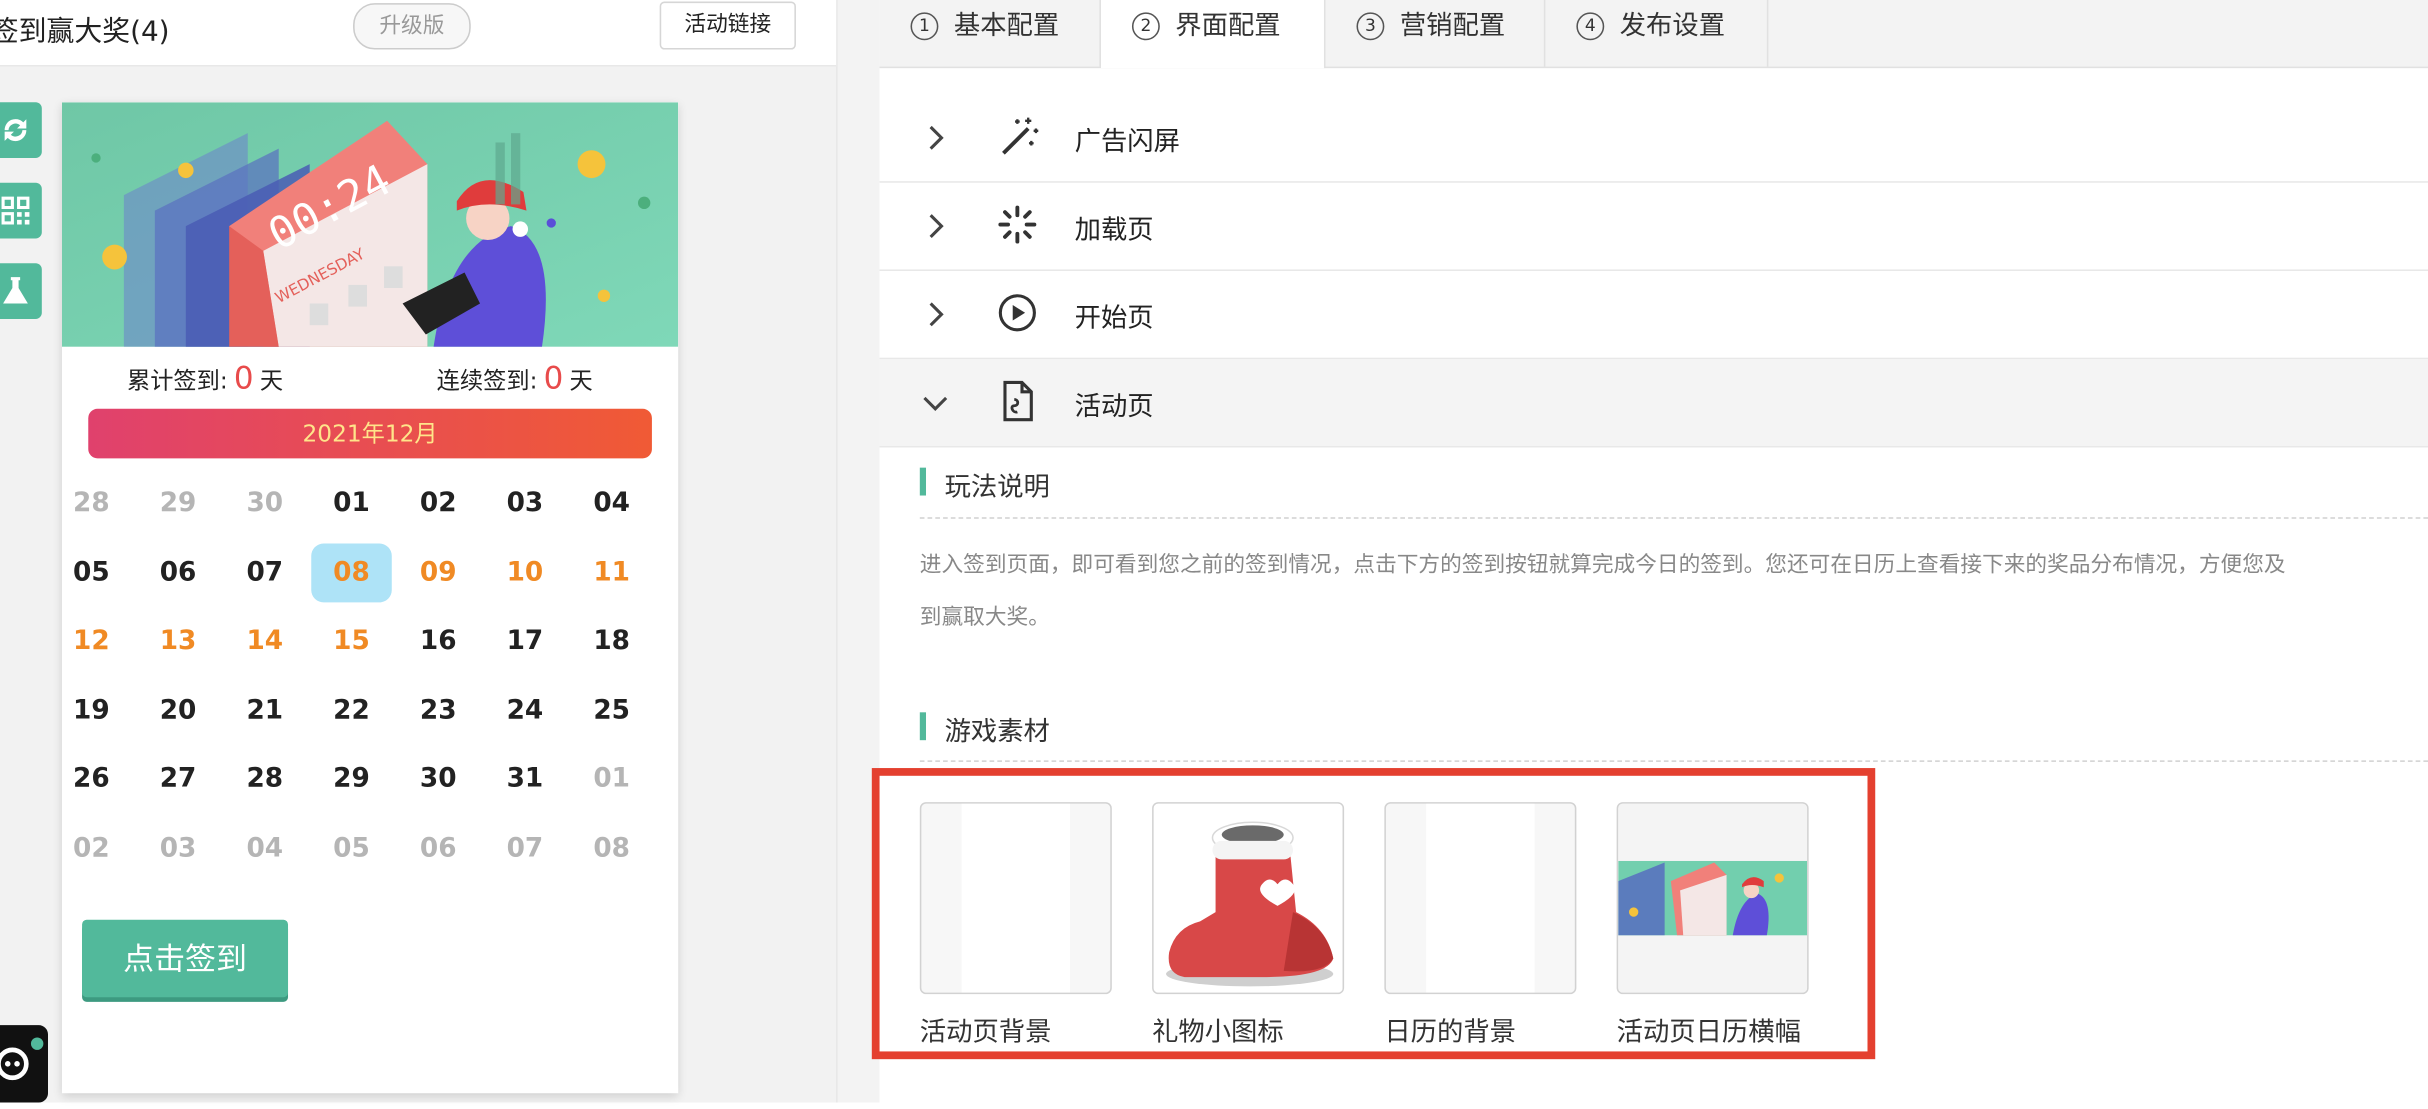 The width and height of the screenshot is (2428, 1109). I want to click on config-tabs: 1 基本配置 2 界面配置 3 营销配置 4 发布设置, so click(1653, 34).